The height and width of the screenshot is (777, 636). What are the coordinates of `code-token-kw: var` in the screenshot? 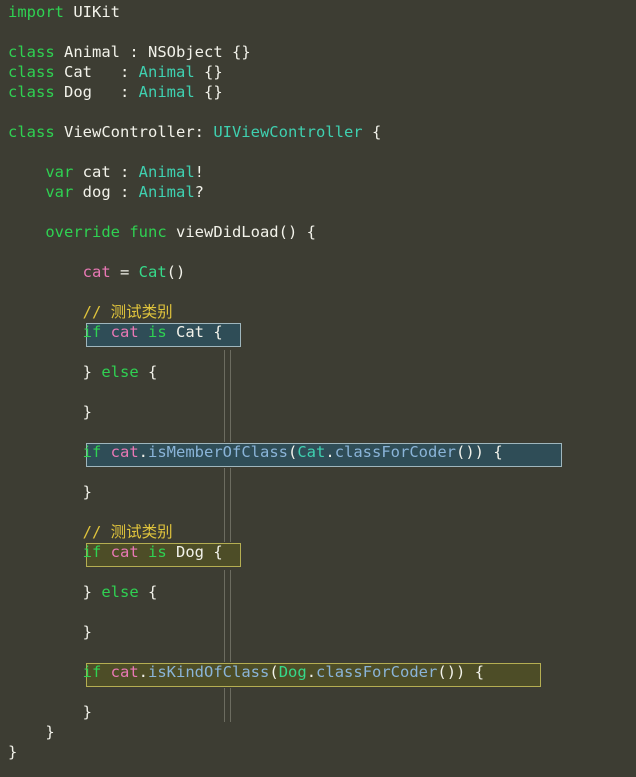 It's located at (59, 192).